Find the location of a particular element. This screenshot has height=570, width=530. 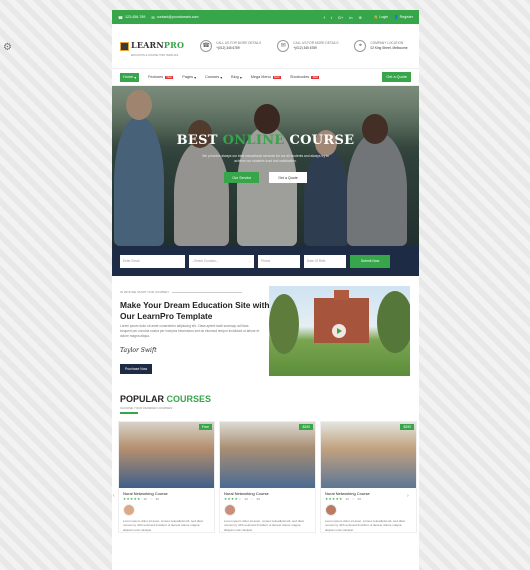

dribbble-icon: ⊕ is located at coordinates (359, 17).